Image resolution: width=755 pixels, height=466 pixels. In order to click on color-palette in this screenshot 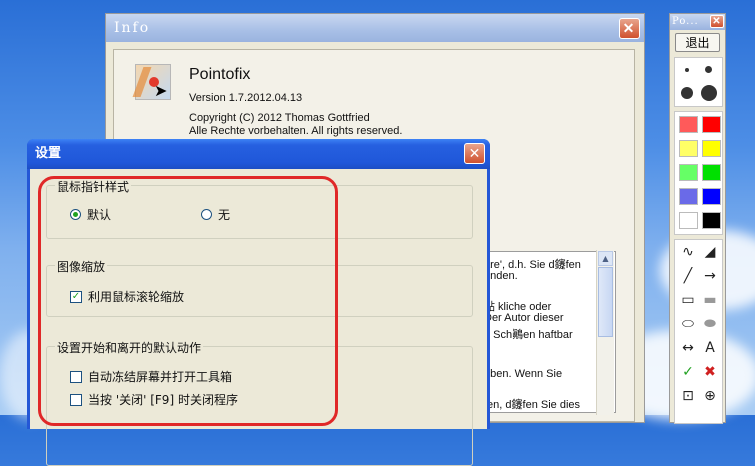, I will do `click(698, 173)`.